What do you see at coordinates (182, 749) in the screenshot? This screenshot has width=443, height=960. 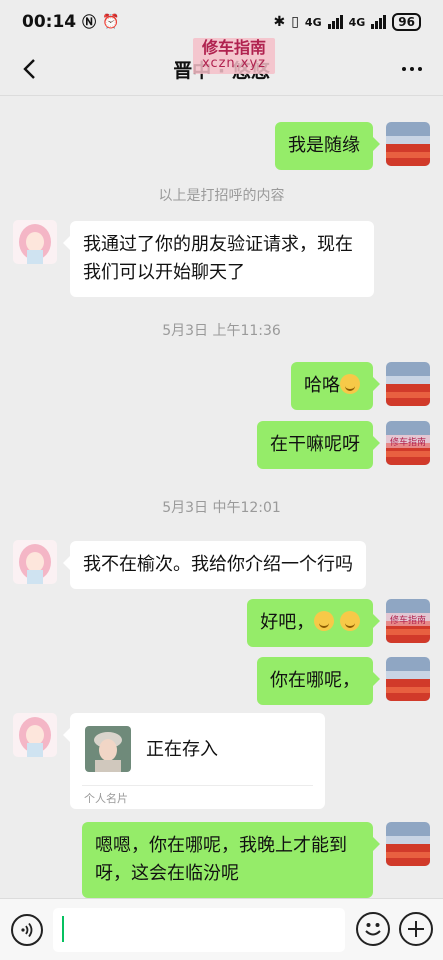 I see `card-name: 正在存入` at bounding box center [182, 749].